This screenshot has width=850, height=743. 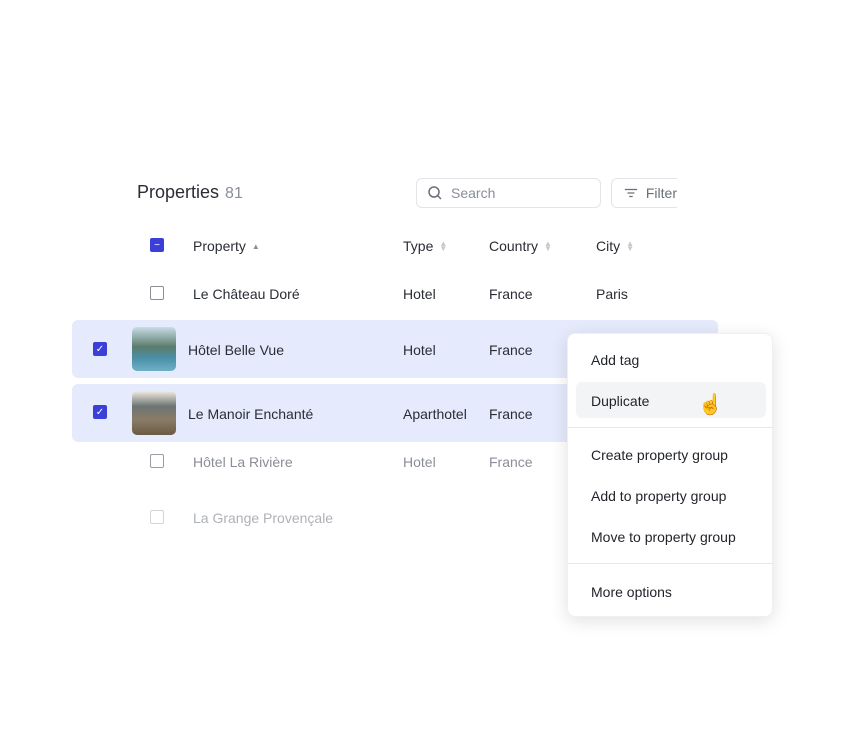 What do you see at coordinates (418, 246) in the screenshot?
I see `header-label: Type` at bounding box center [418, 246].